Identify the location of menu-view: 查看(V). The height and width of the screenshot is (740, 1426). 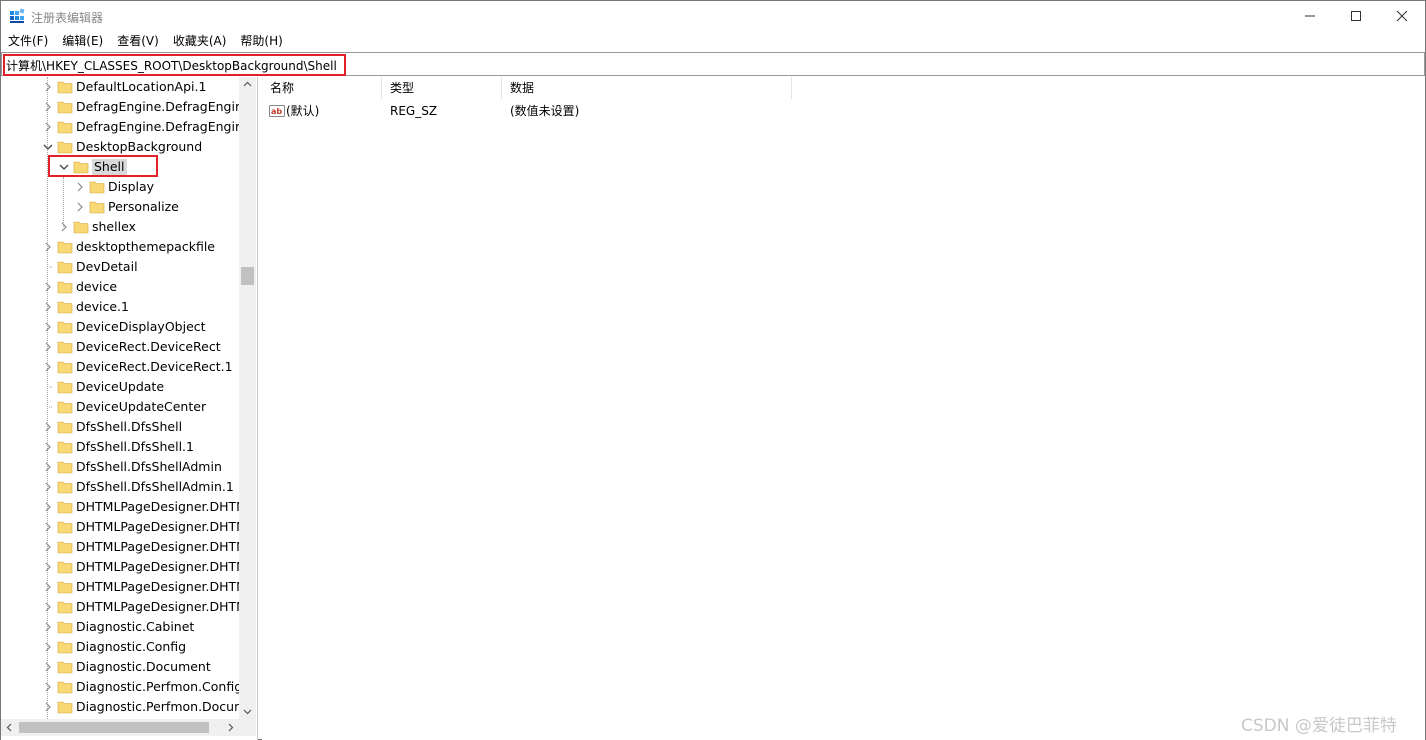
(138, 41).